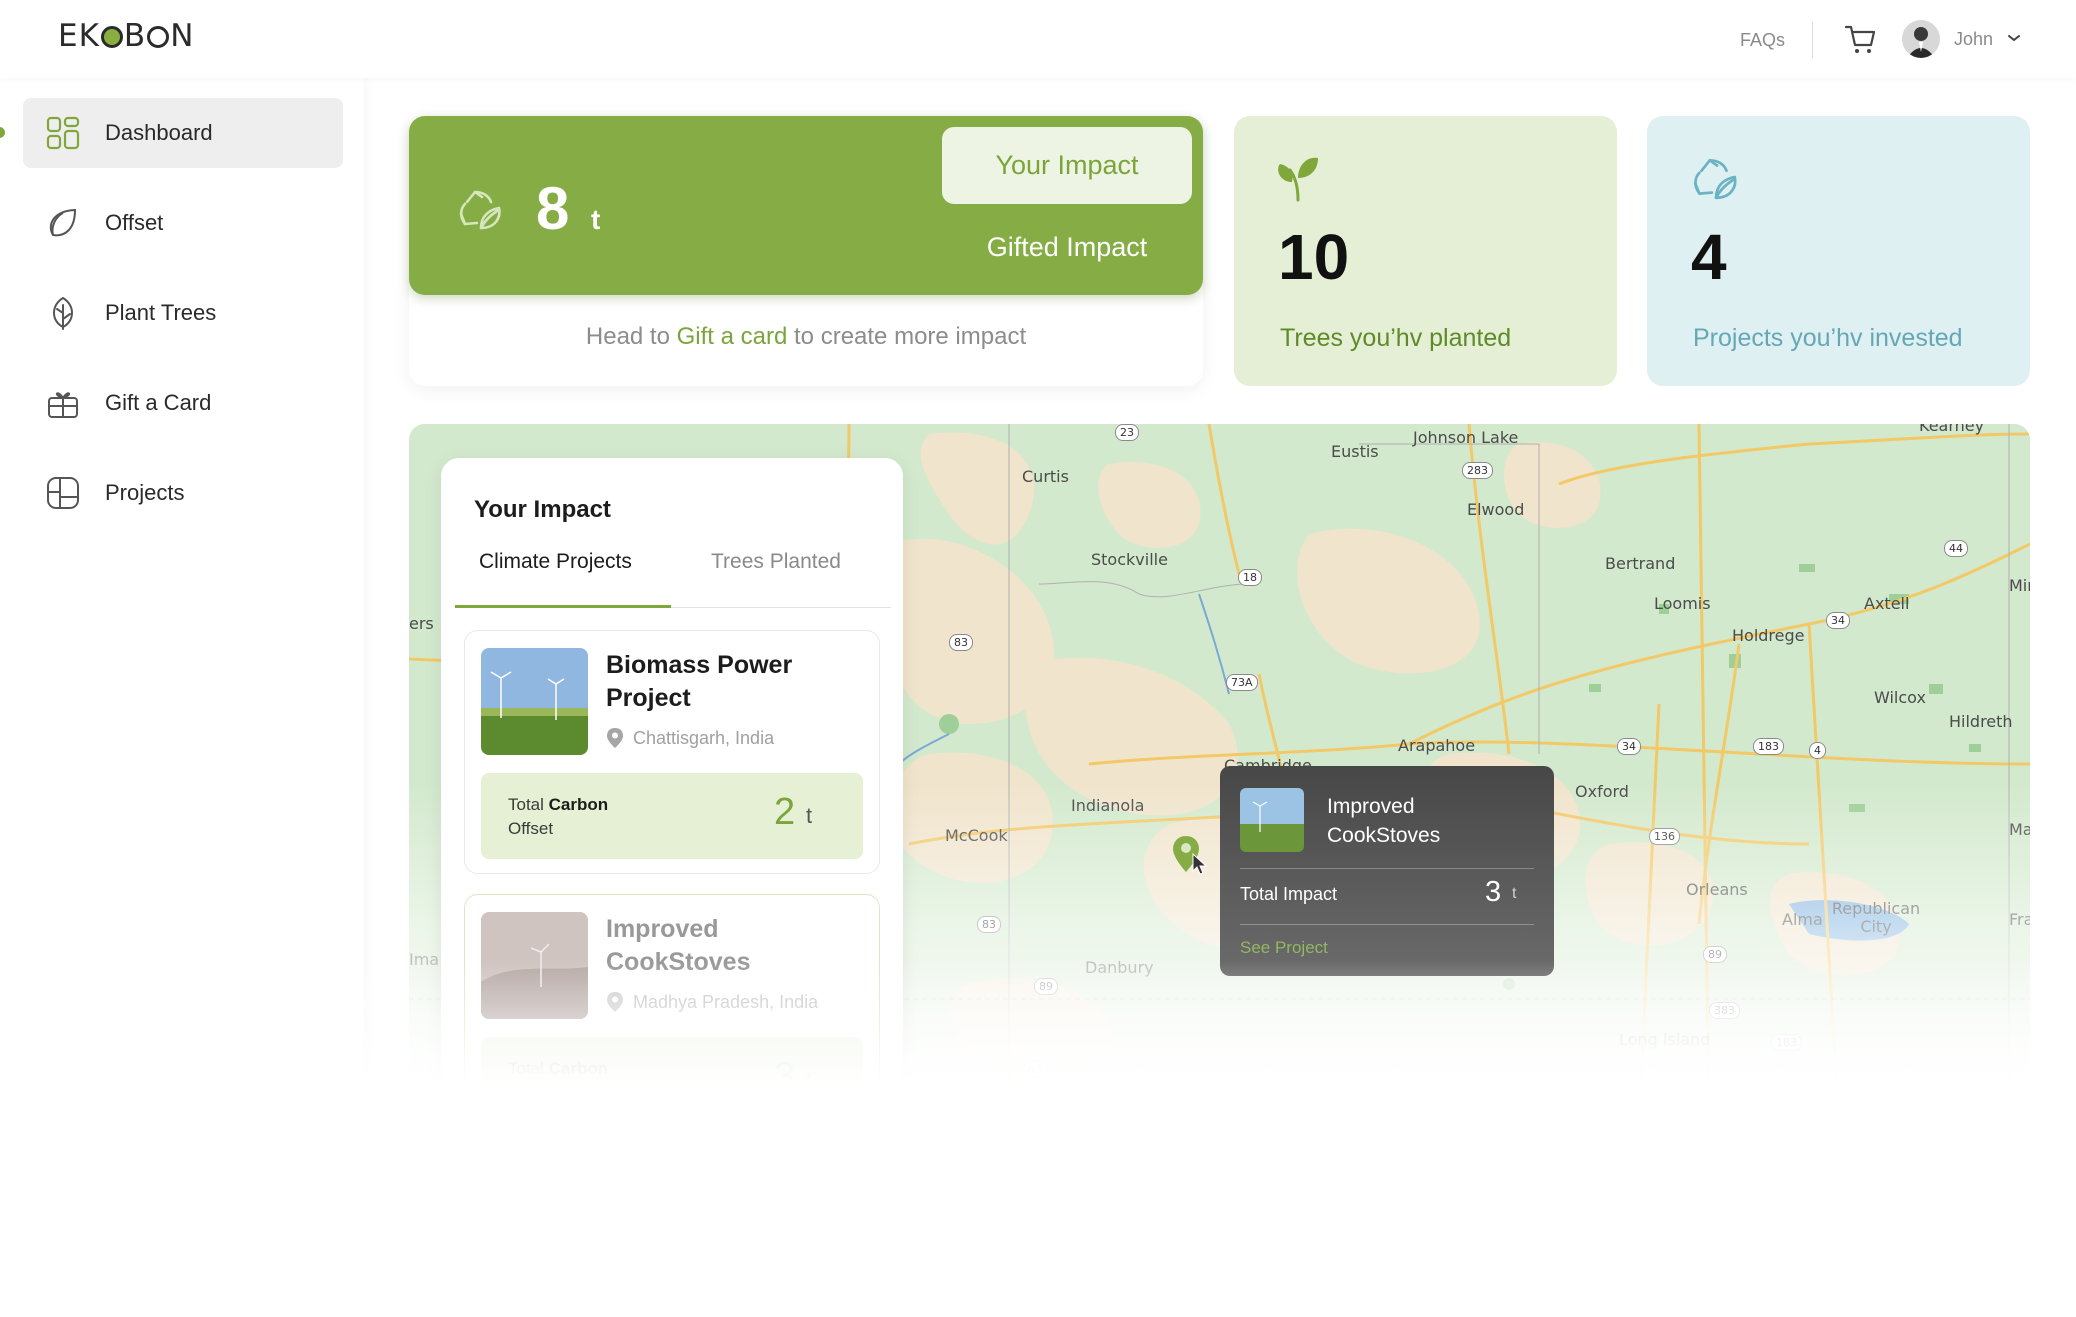  I want to click on tooltip-impact-value: 3, so click(1493, 892).